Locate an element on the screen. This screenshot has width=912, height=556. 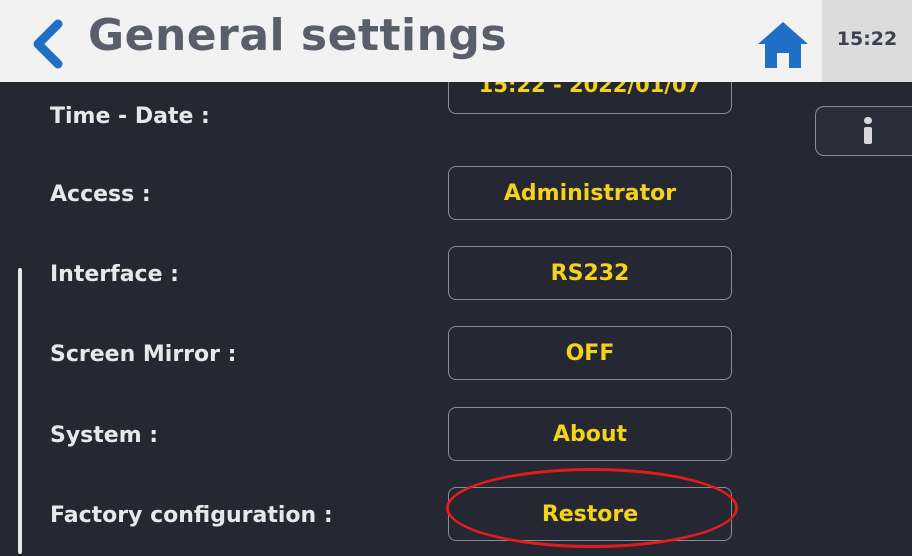
factory-restore-button: Restore is located at coordinates (590, 514).